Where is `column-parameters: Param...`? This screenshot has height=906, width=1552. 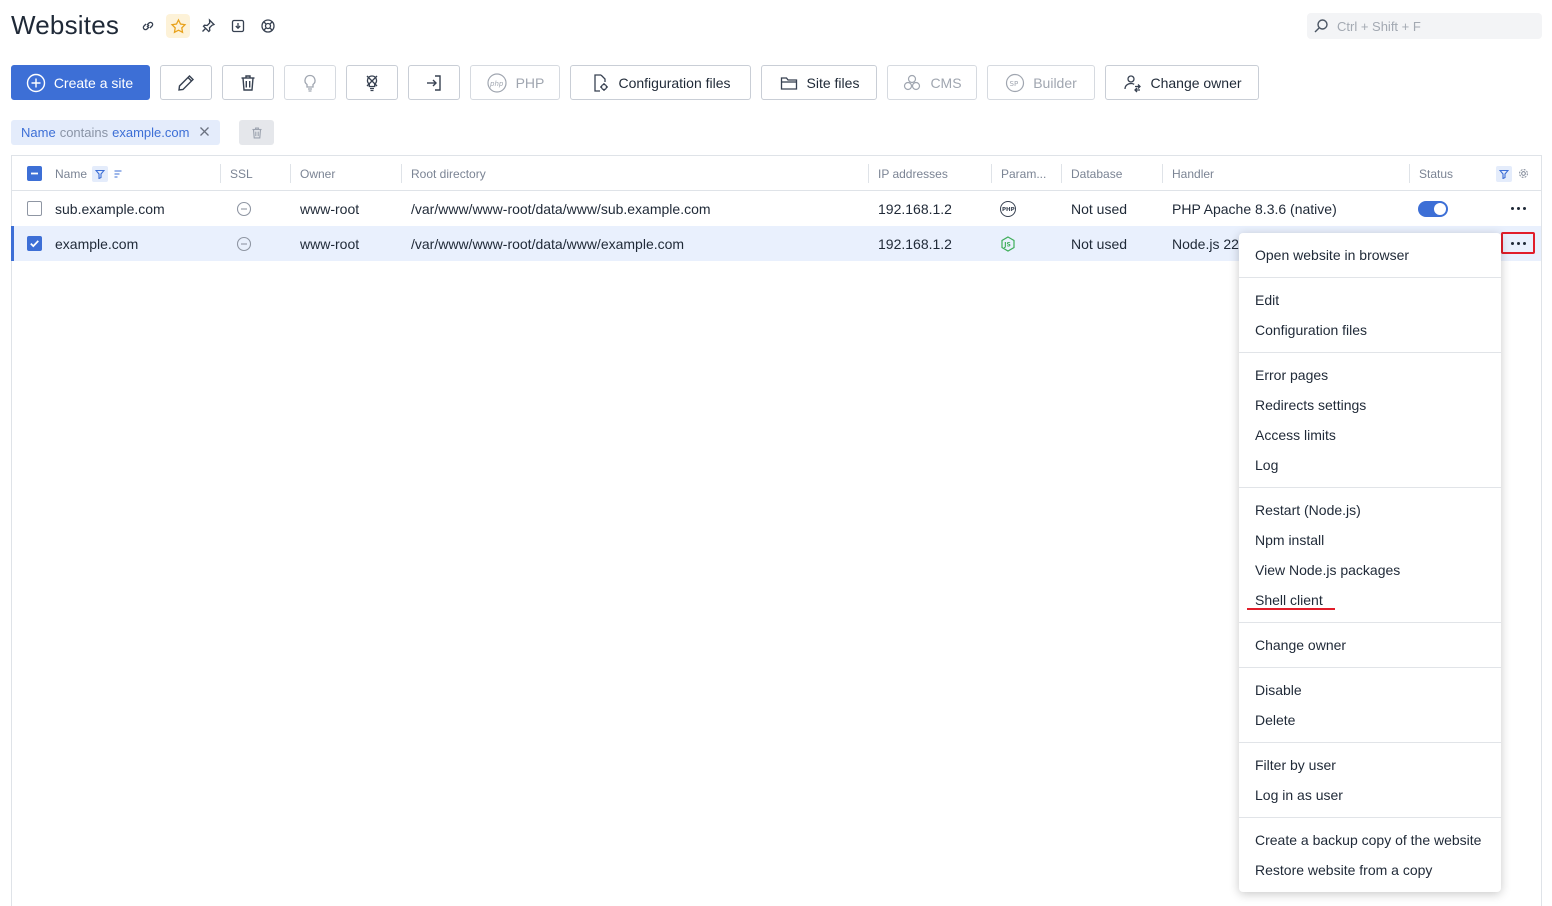
column-parameters: Param... is located at coordinates (1026, 173).